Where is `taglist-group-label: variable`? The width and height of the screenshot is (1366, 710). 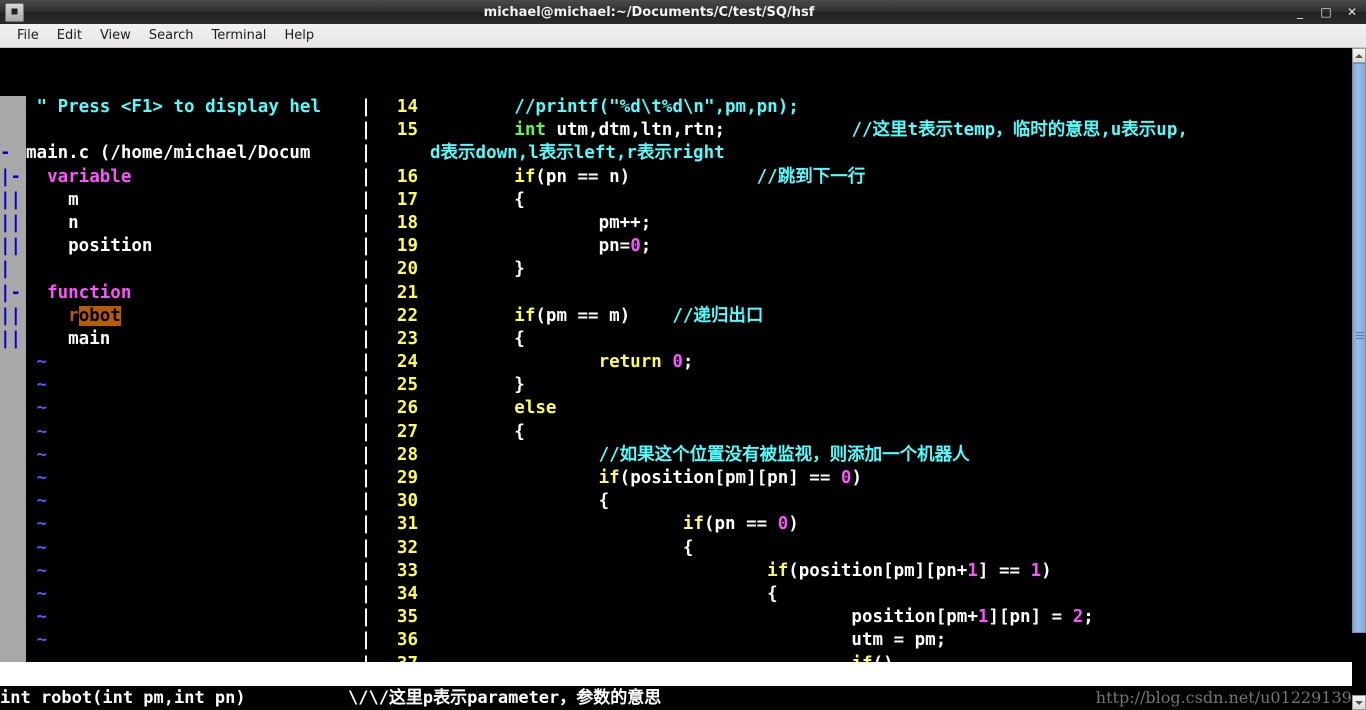
taglist-group-label: variable is located at coordinates (79, 176).